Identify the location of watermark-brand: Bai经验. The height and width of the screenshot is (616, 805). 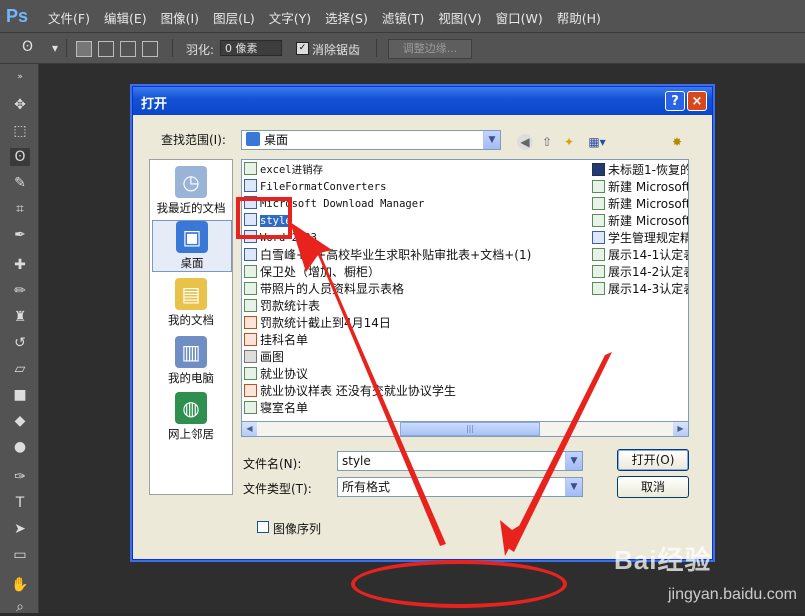
(663, 560).